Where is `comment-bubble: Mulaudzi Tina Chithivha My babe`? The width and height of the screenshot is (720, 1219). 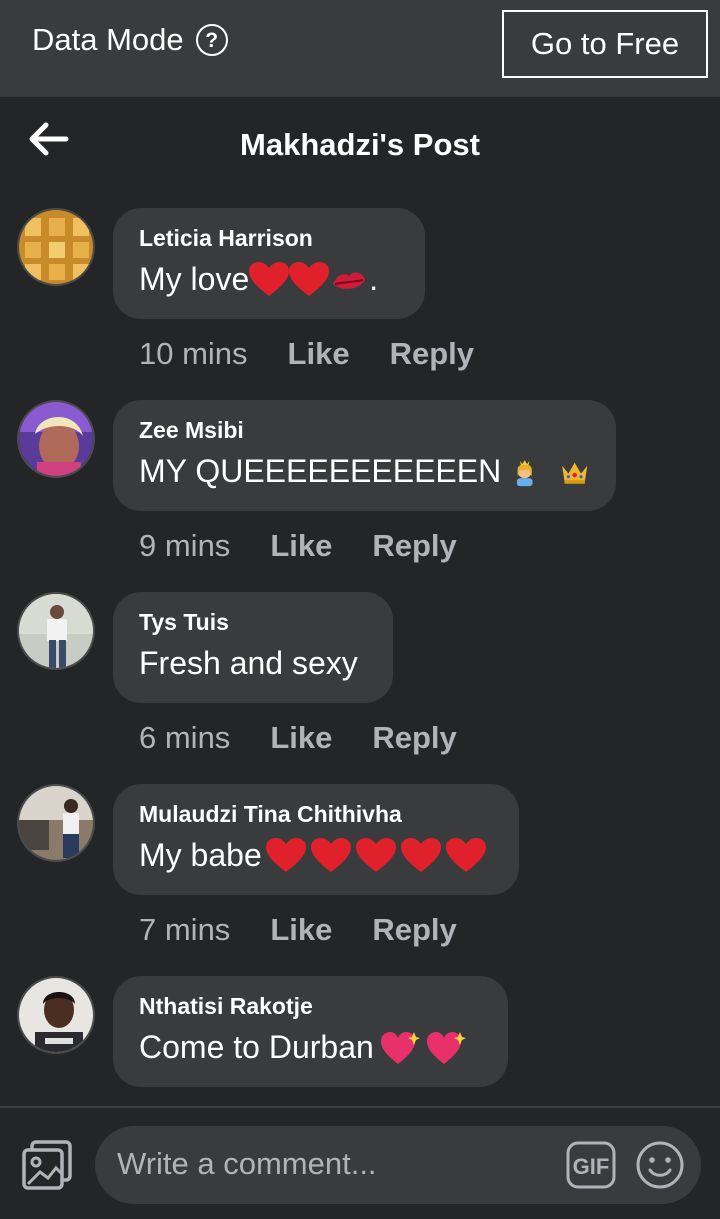
comment-bubble: Mulaudzi Tina Chithivha My babe is located at coordinates (316, 839).